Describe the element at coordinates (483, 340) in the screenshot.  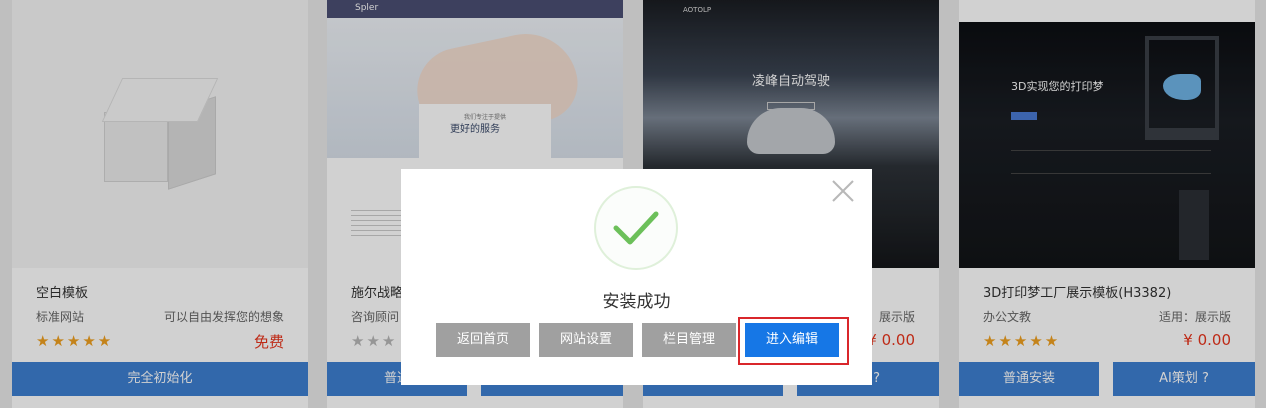
I see `back-home-button: 返回首页` at that location.